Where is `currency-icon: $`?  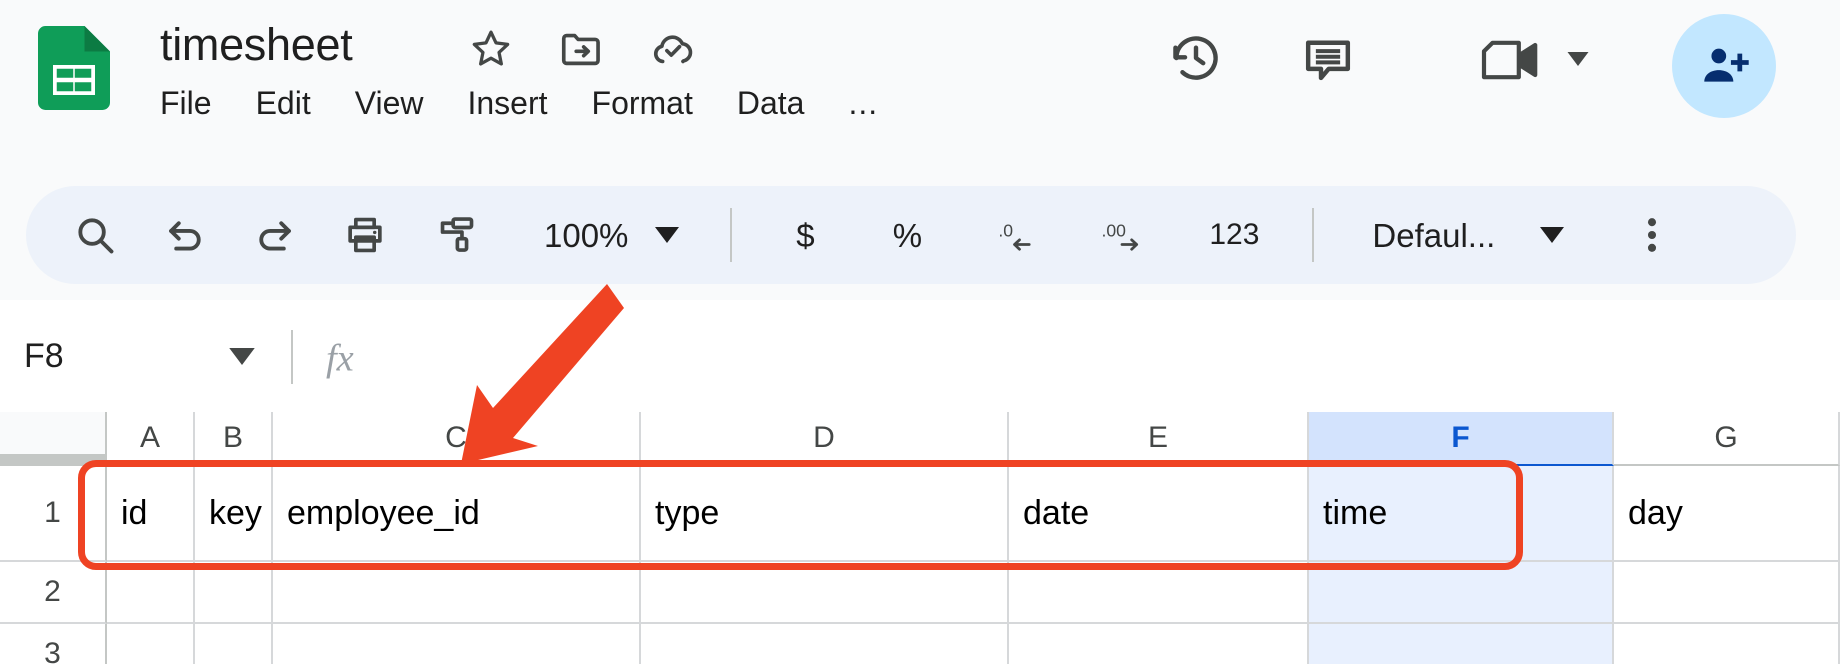
currency-icon: $ is located at coordinates (805, 235).